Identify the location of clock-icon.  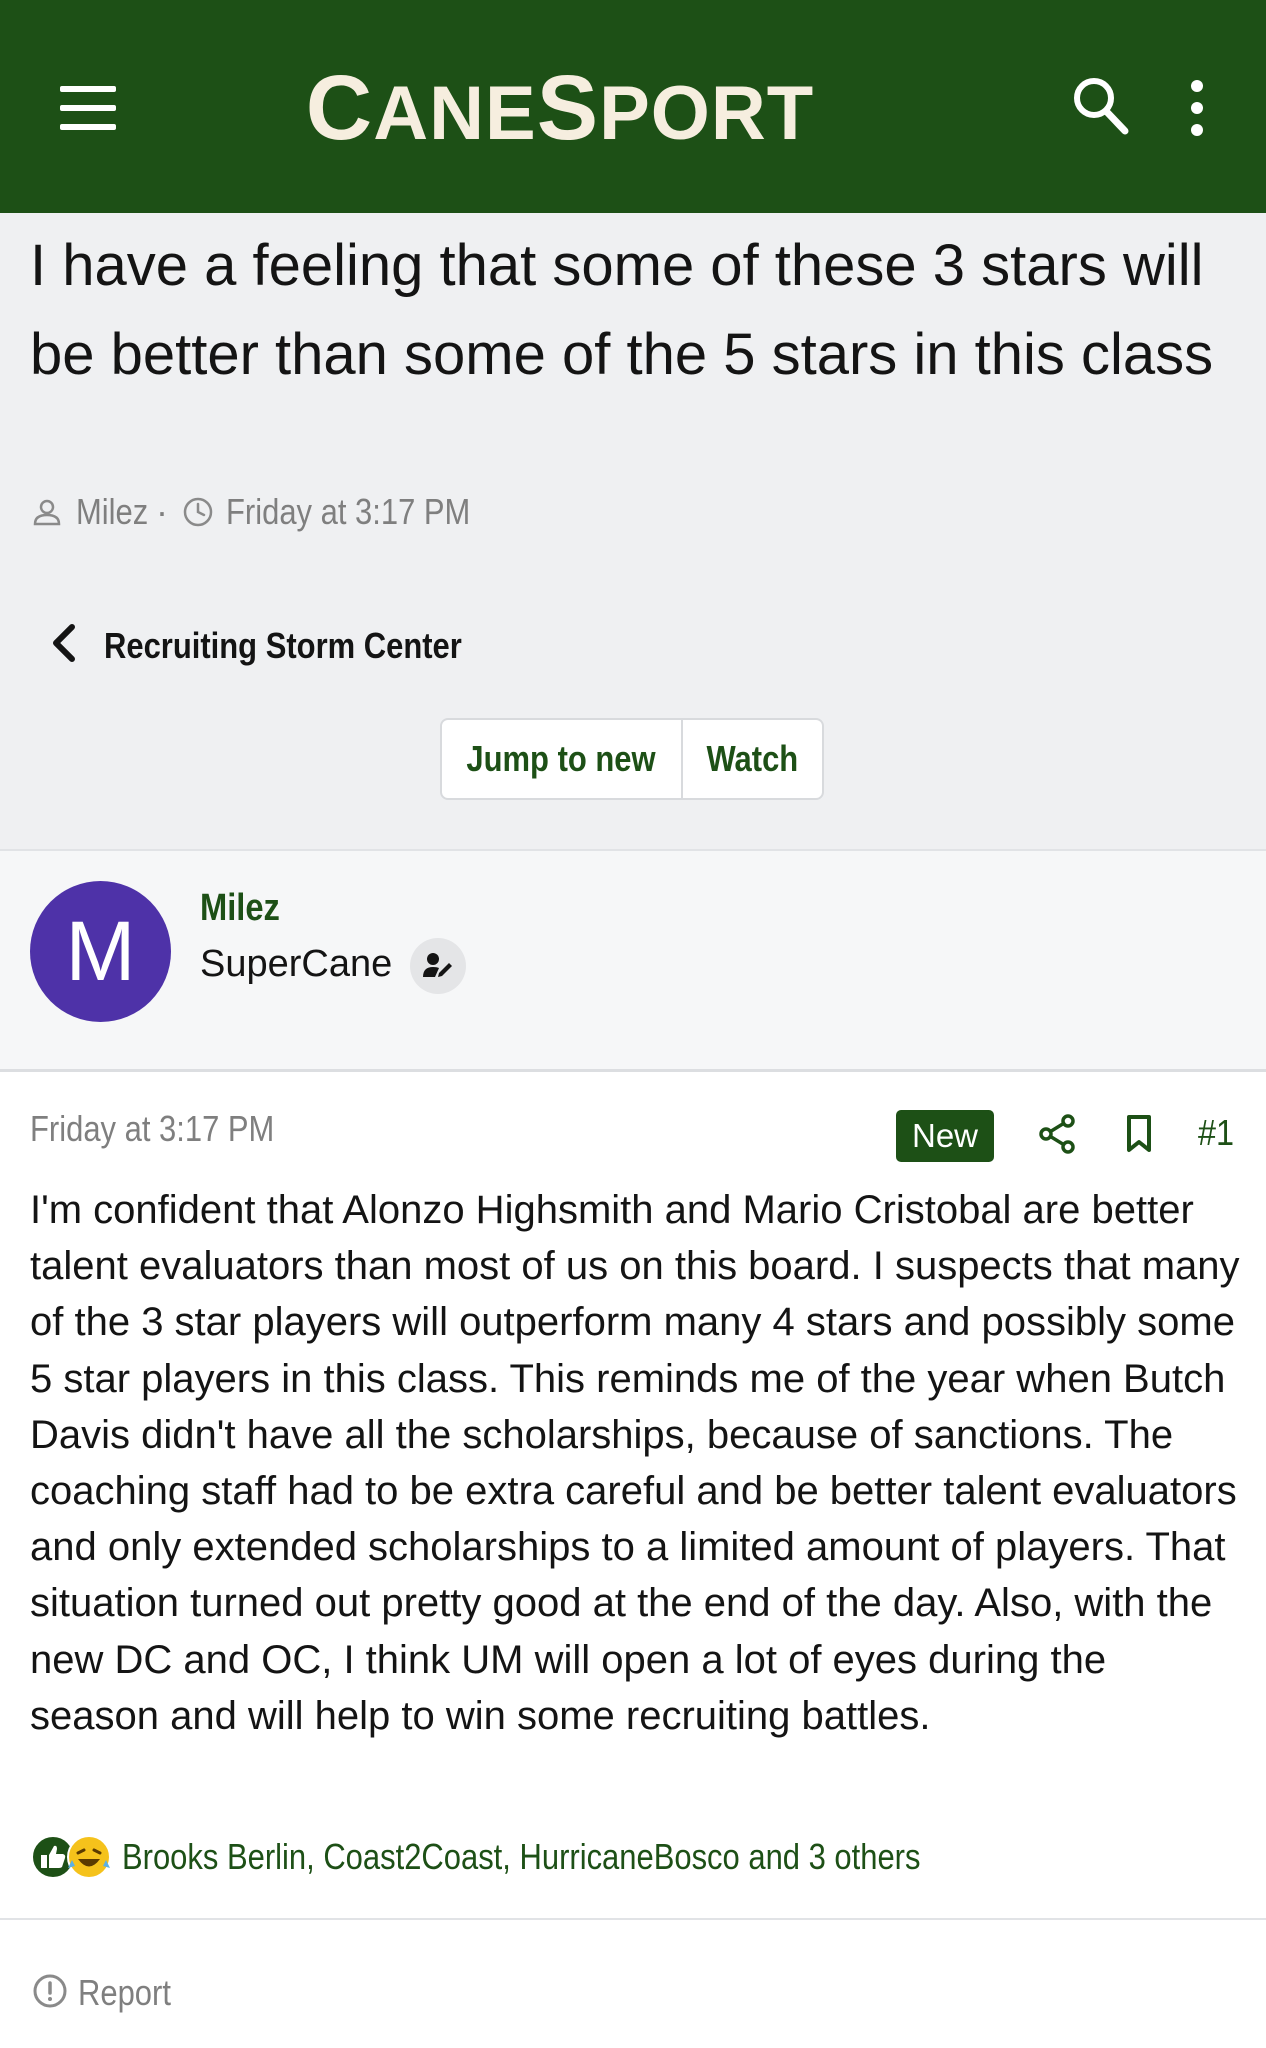
(198, 512).